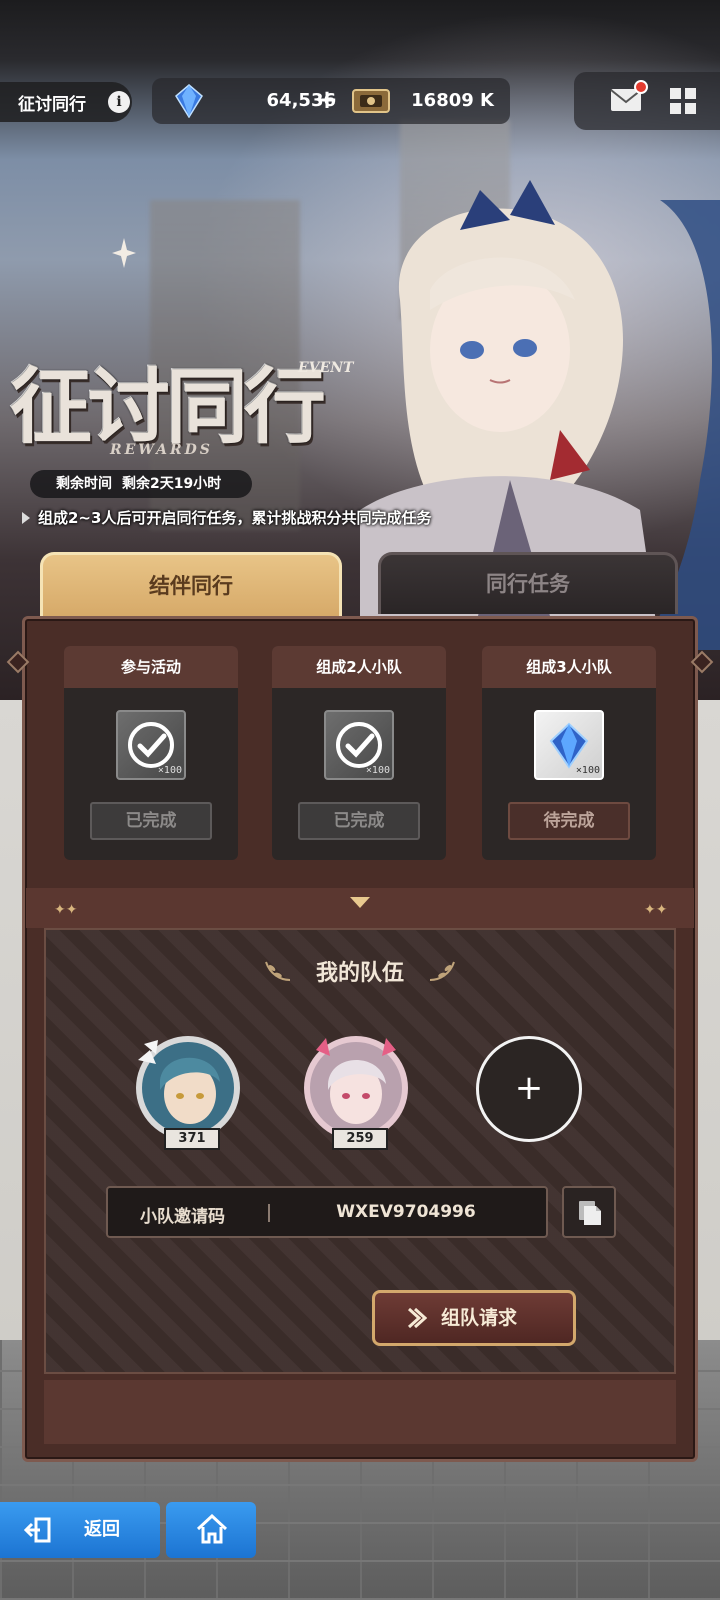  What do you see at coordinates (262, 518) in the screenshot?
I see `event-description: 组成2~3人后可开启同行任务，累计挑战积分共同完成任务` at bounding box center [262, 518].